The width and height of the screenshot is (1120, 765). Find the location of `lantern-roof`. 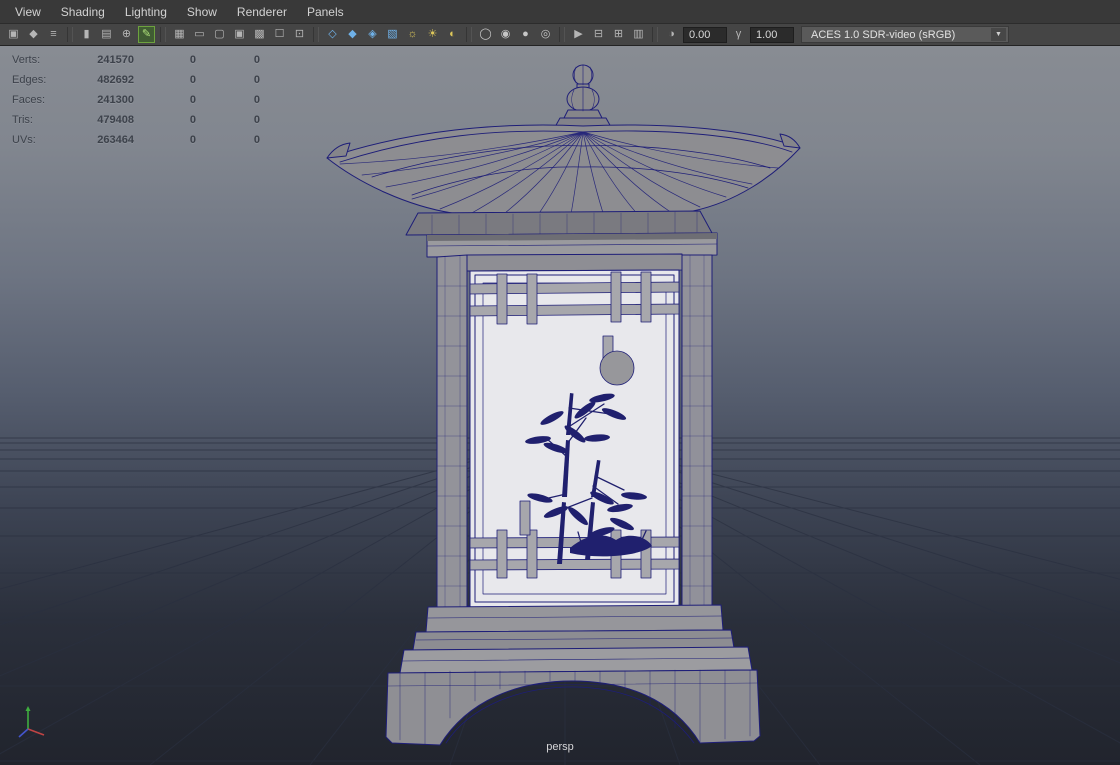

lantern-roof is located at coordinates (563, 180).